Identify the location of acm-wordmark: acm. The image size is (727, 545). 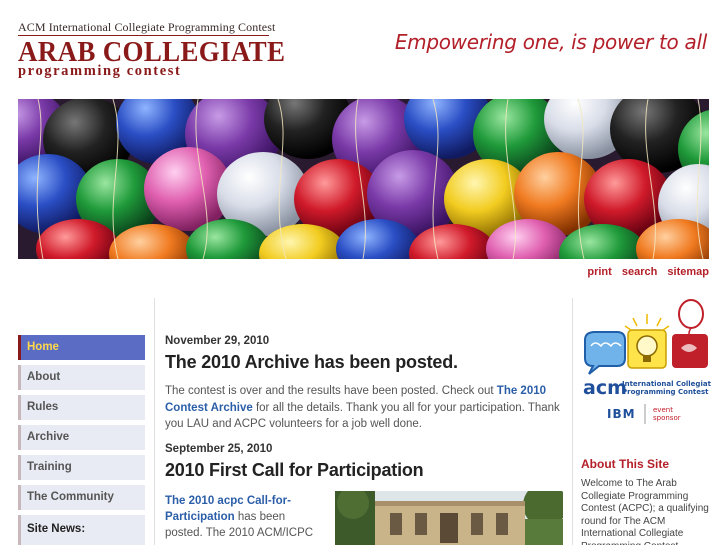
(605, 388).